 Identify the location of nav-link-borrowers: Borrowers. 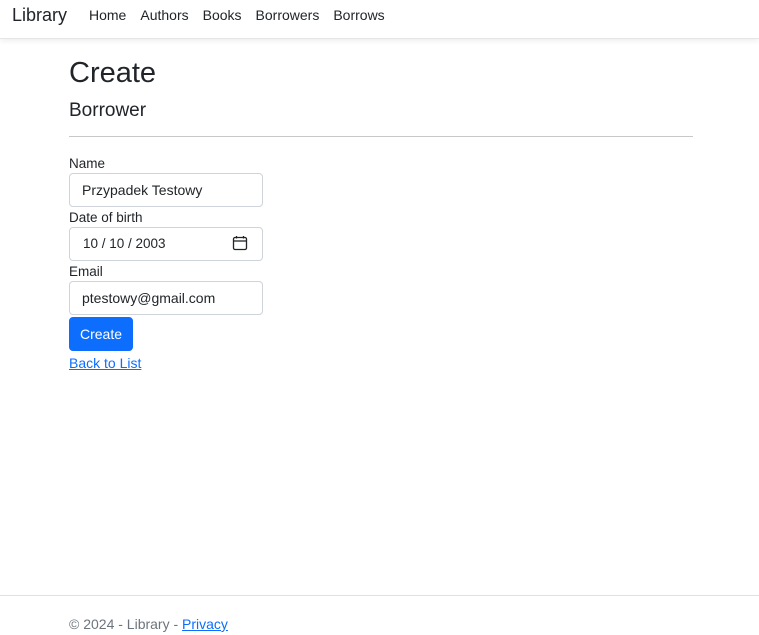
(288, 15).